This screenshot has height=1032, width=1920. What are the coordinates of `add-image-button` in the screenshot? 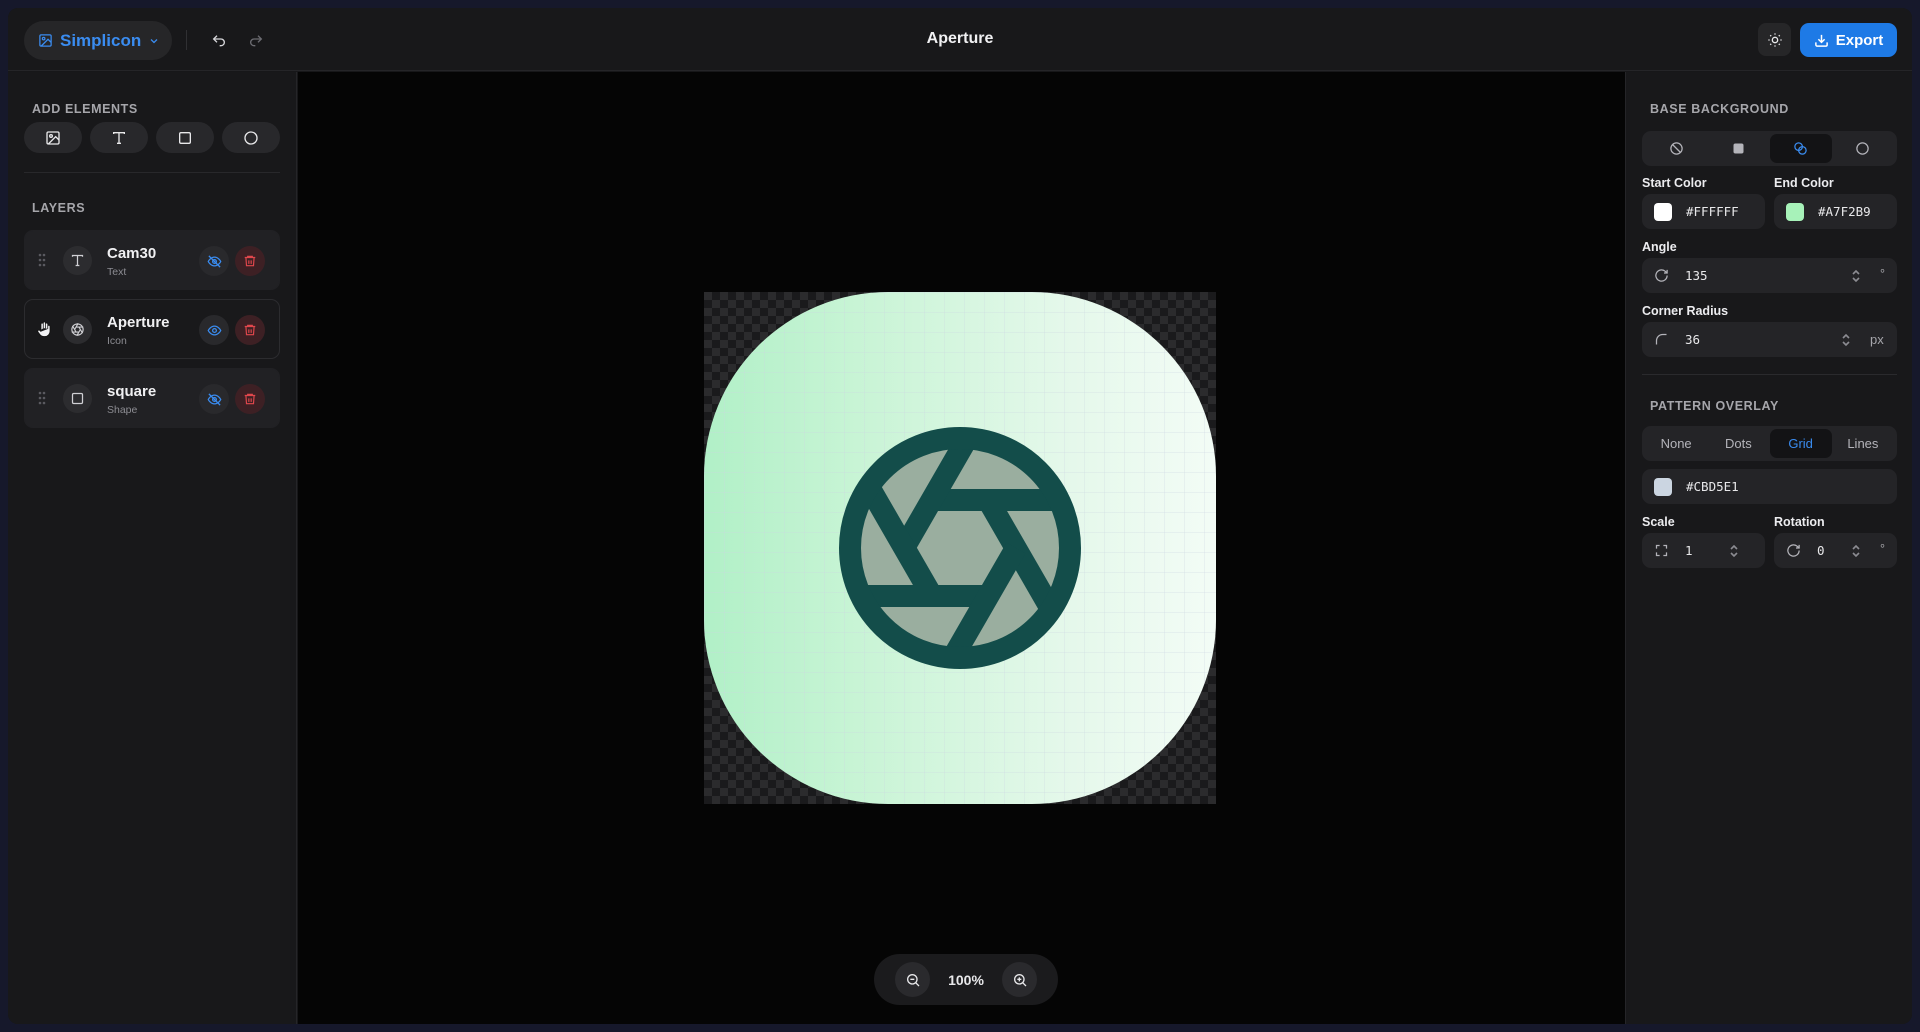 It's located at (53, 137).